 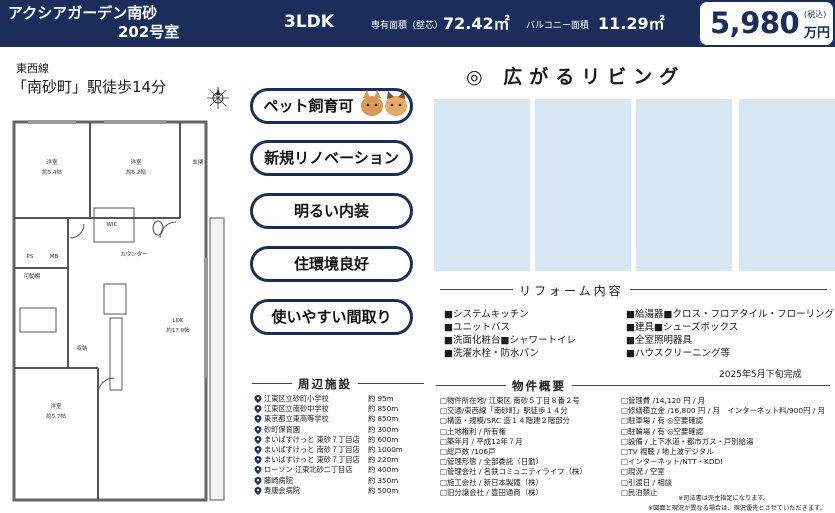 I want to click on reform-right-3: ■全室照明器具, so click(x=659, y=340).